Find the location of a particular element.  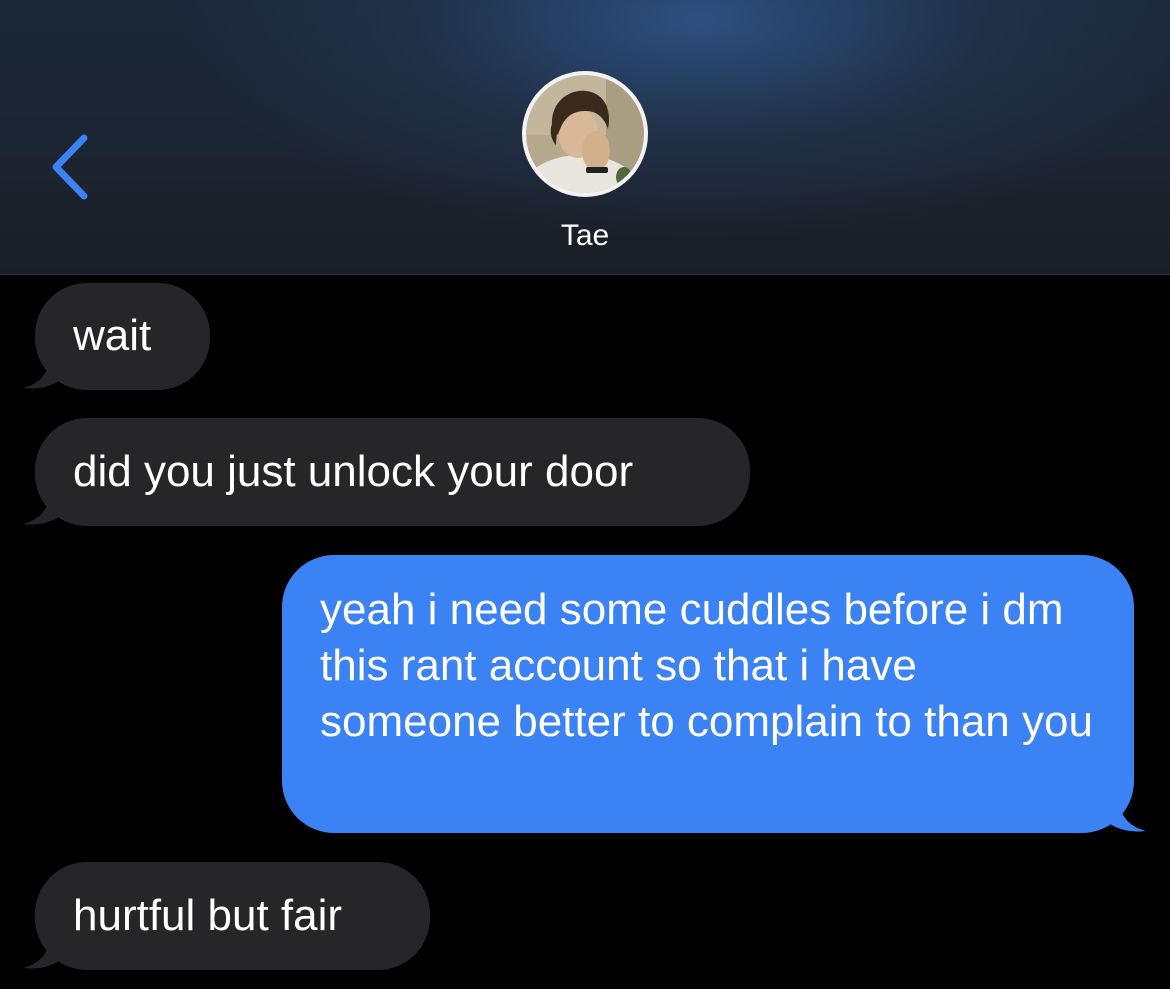

message-bubble-incoming: wait is located at coordinates (116, 336).